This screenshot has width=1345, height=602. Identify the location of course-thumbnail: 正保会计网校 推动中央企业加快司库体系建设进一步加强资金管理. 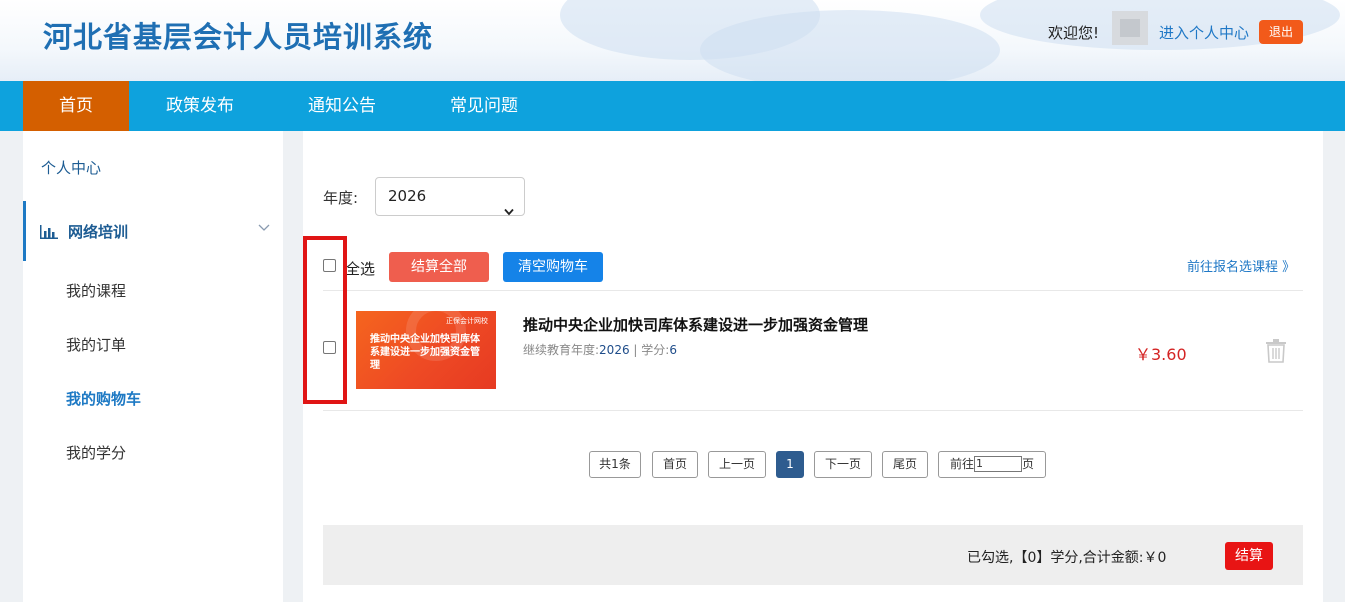
(426, 350).